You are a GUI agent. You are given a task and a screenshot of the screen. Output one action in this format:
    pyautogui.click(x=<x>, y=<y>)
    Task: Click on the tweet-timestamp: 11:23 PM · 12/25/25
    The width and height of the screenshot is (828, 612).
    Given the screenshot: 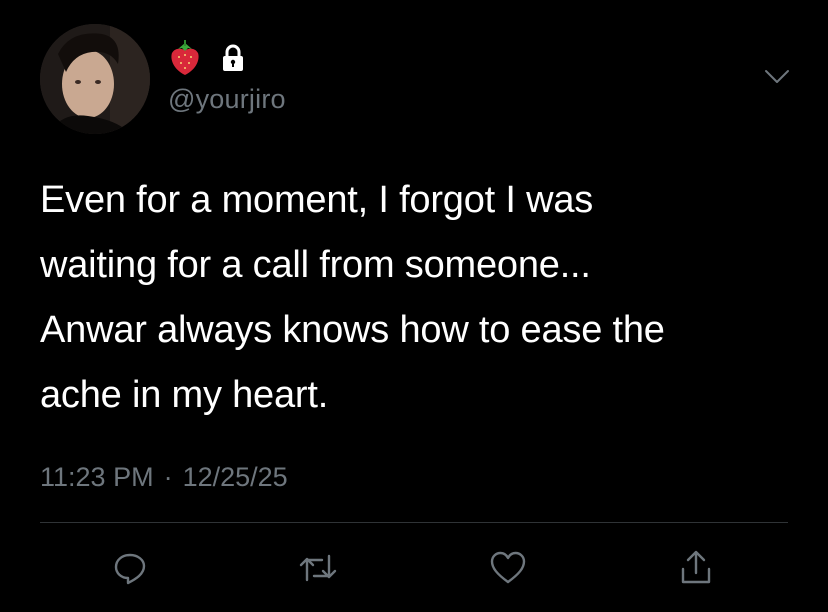 What is the action you would take?
    pyautogui.click(x=164, y=477)
    